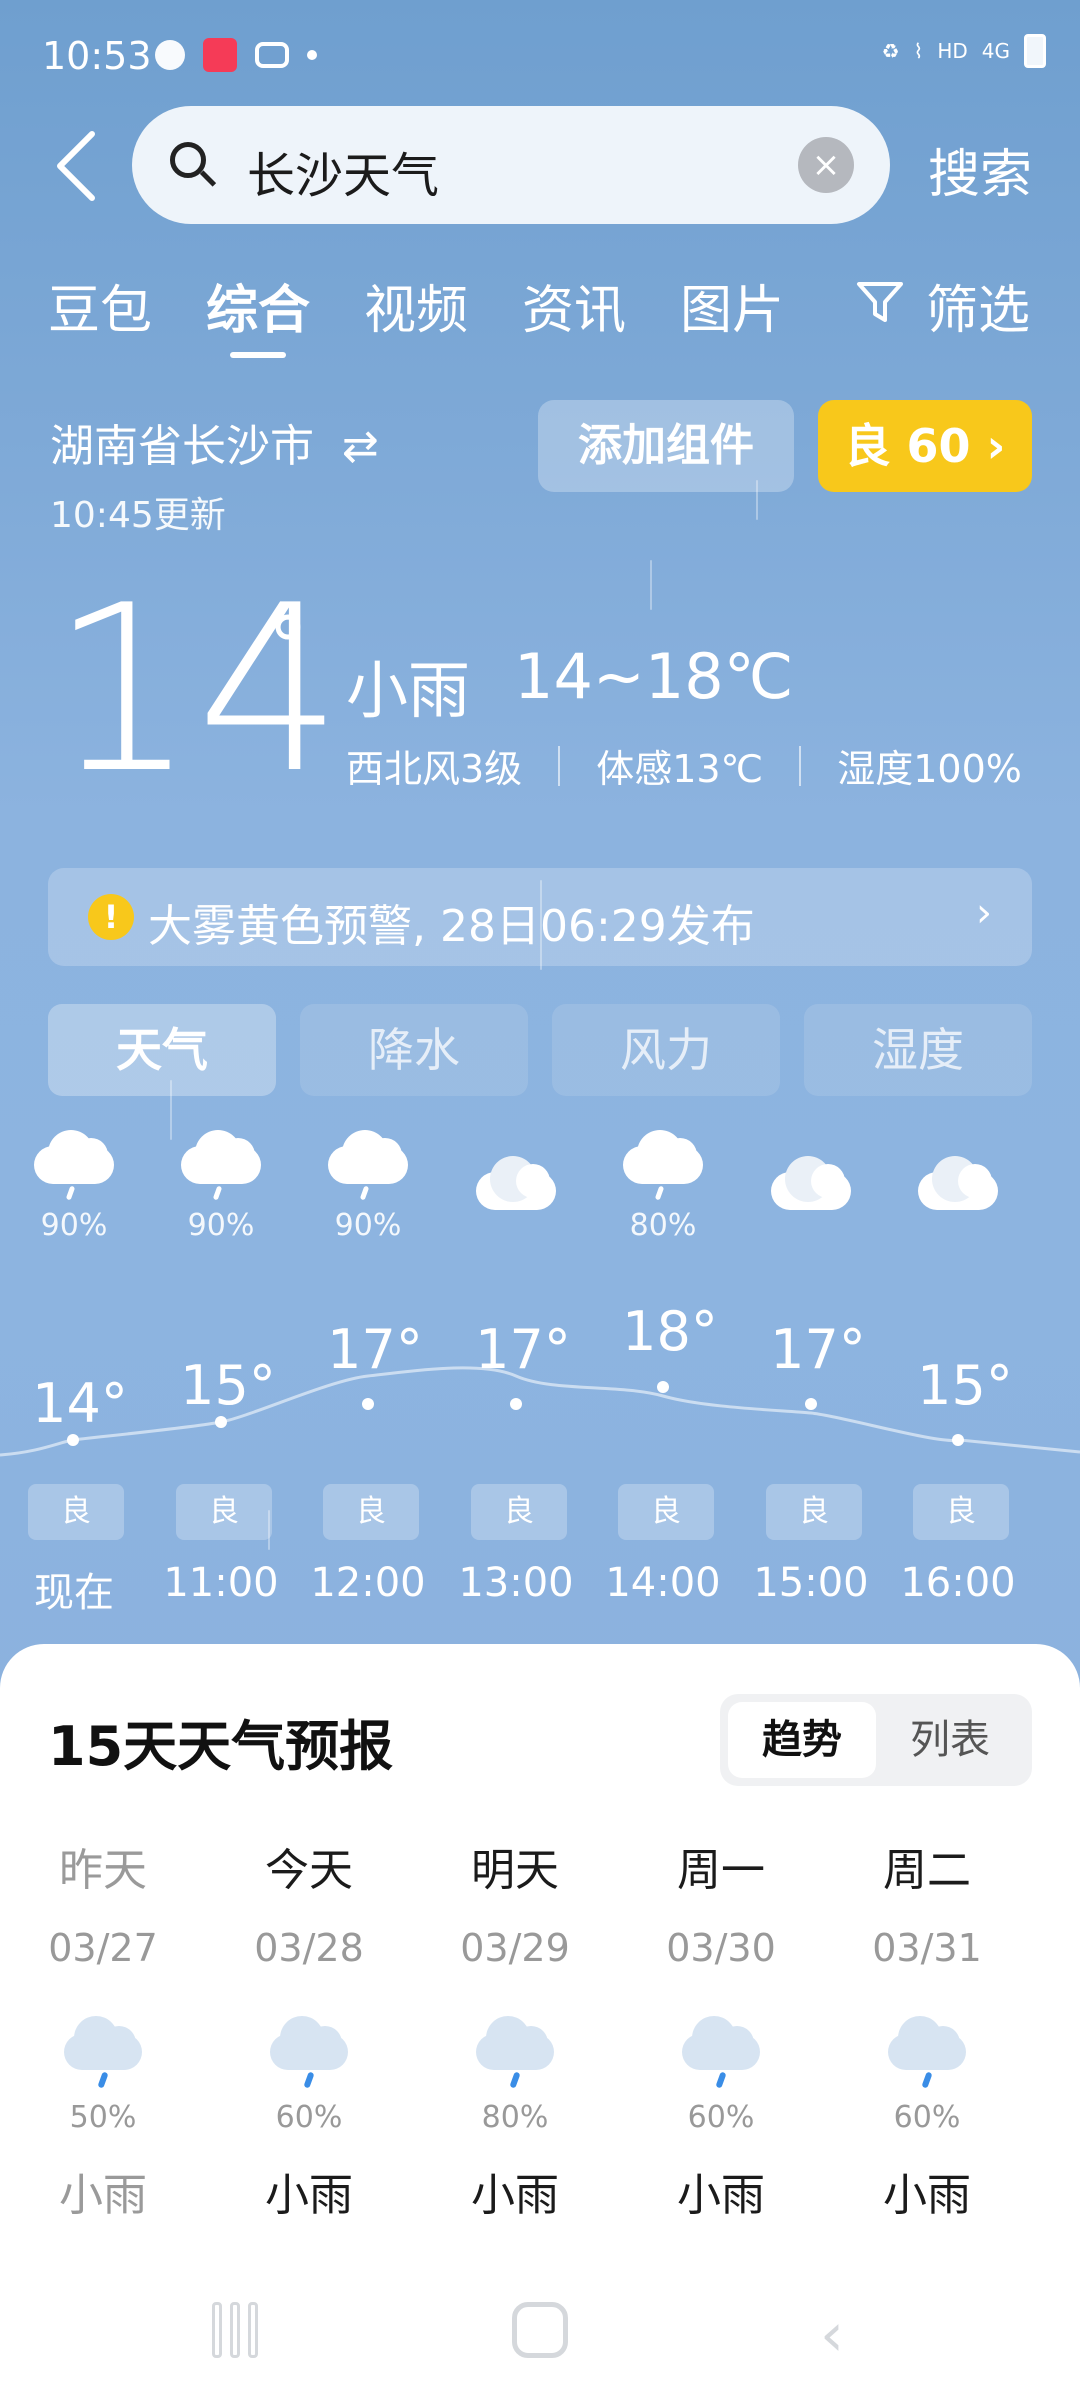  I want to click on tab-filter: 筛选, so click(978, 305).